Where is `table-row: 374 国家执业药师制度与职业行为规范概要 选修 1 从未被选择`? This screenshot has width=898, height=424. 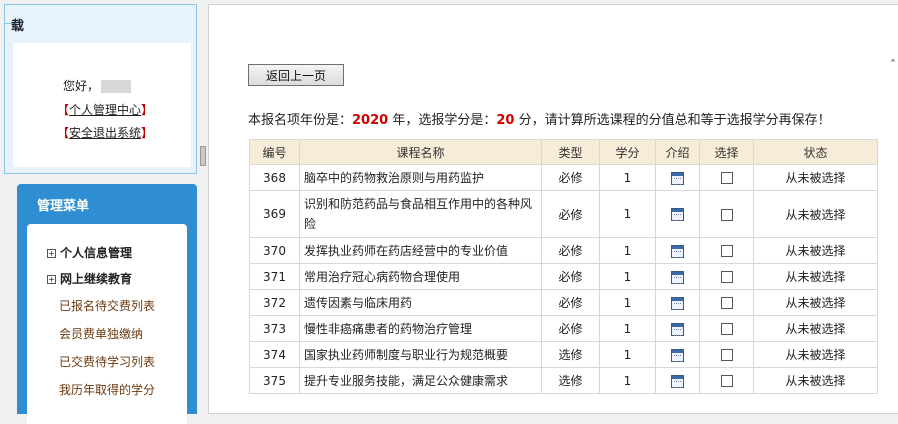
table-row: 374 国家执业药师制度与职业行为规范概要 选修 1 从未被选择 is located at coordinates (563, 354).